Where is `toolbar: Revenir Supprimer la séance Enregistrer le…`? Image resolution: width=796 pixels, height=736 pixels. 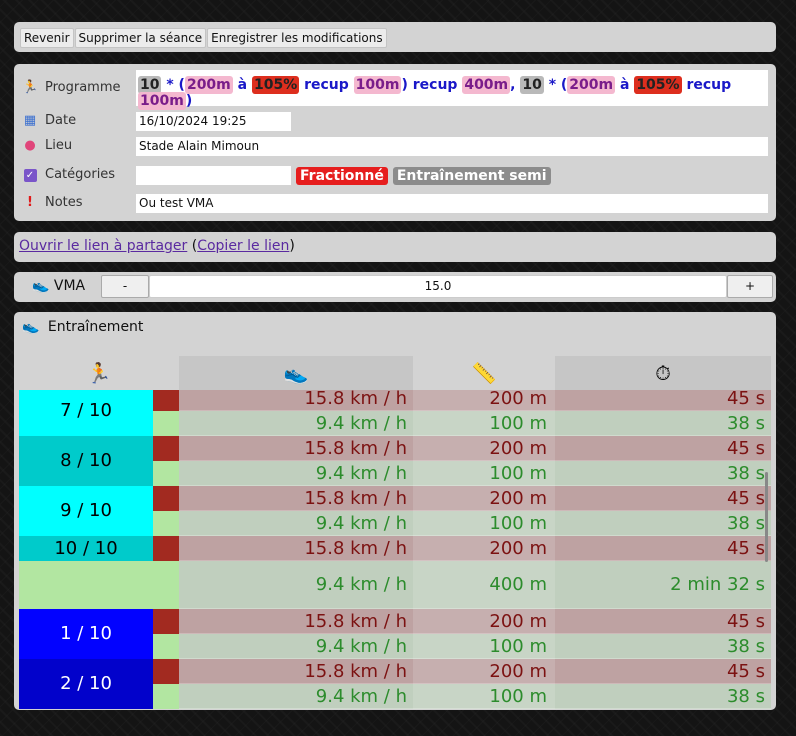
toolbar: Revenir Supprimer la séance Enregistrer le… is located at coordinates (395, 37).